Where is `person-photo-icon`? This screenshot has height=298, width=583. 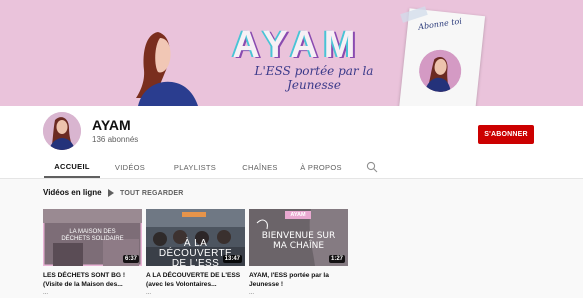 person-photo-icon is located at coordinates (440, 70).